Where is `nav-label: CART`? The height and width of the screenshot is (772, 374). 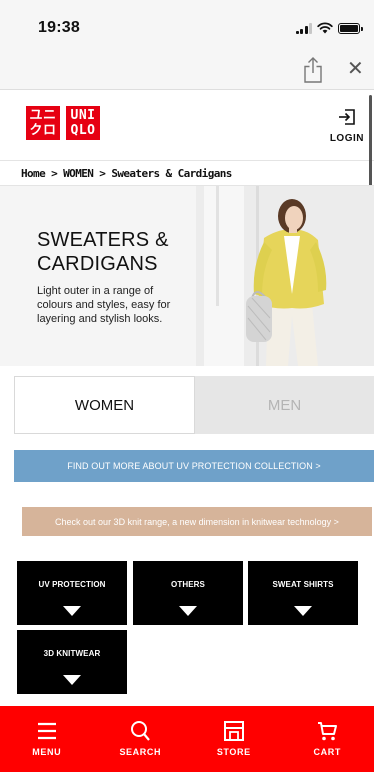 nav-label: CART is located at coordinates (327, 752).